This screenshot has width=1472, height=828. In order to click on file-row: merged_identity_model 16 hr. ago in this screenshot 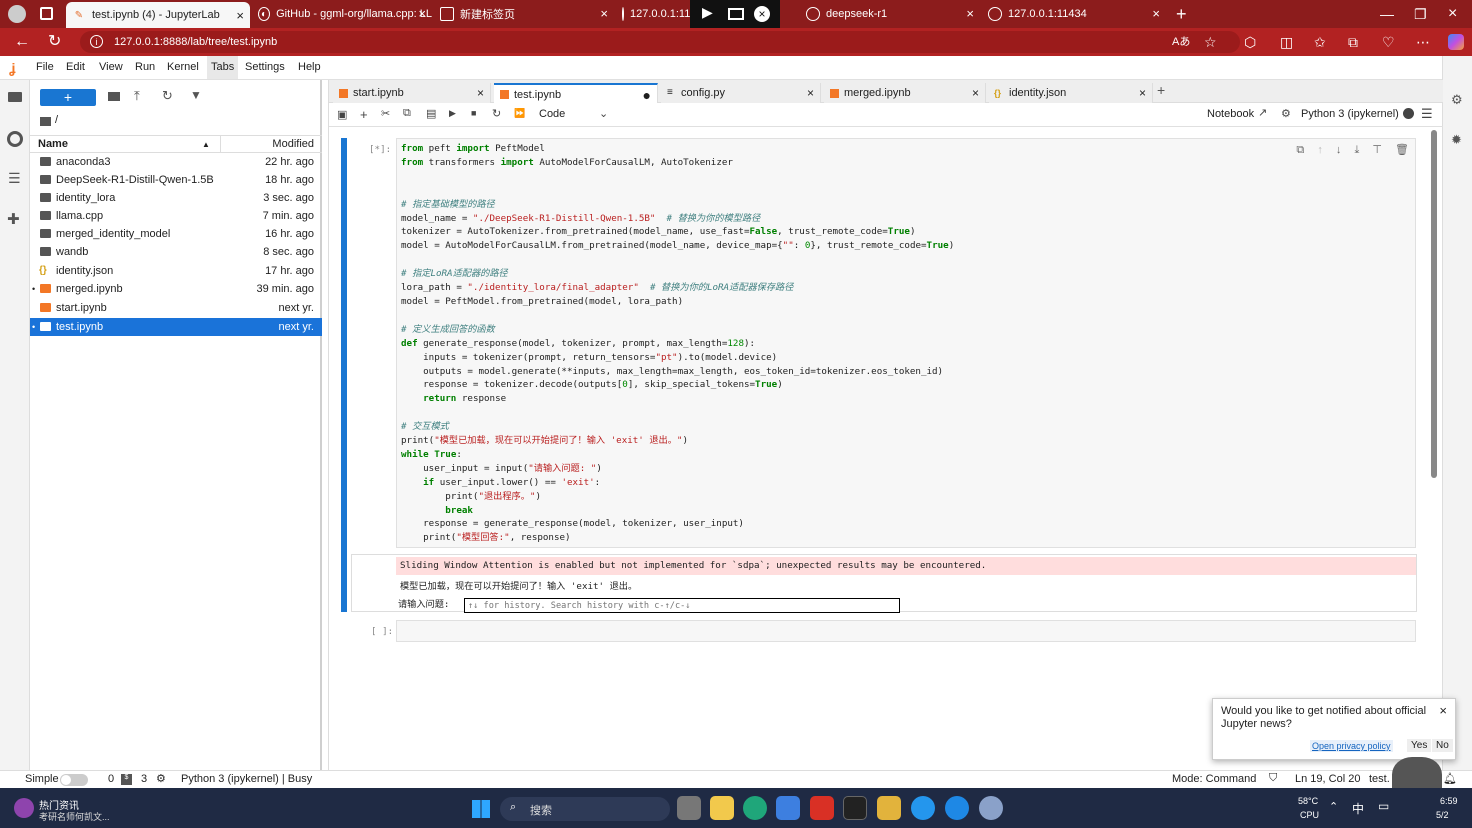, I will do `click(176, 234)`.